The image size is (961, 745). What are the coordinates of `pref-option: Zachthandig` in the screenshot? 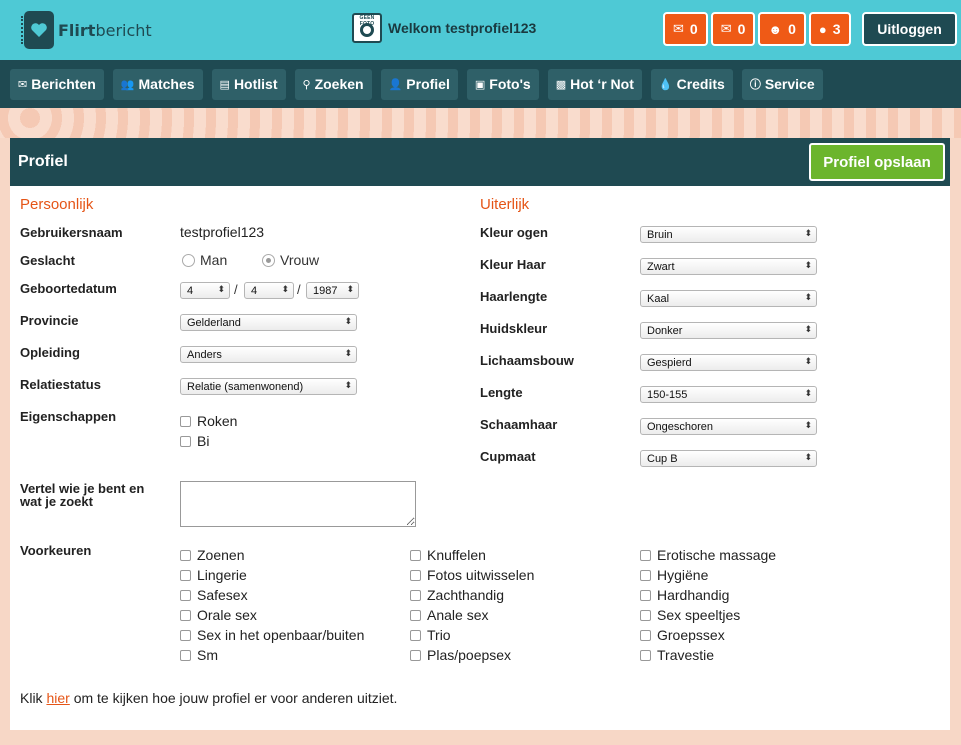 It's located at (457, 595).